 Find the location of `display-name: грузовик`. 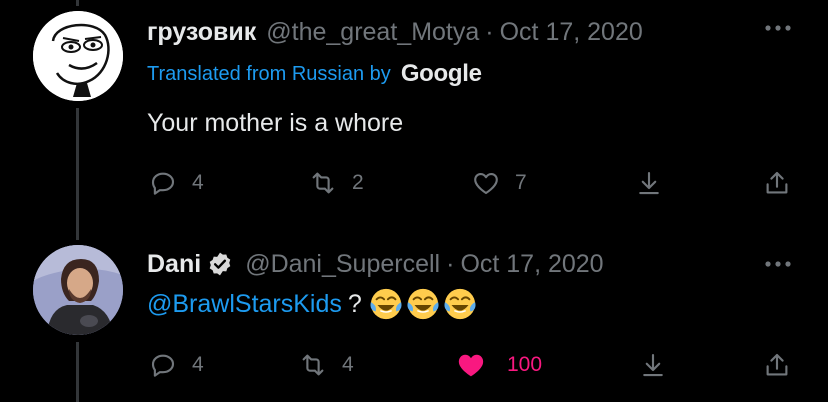

display-name: грузовик is located at coordinates (201, 32).